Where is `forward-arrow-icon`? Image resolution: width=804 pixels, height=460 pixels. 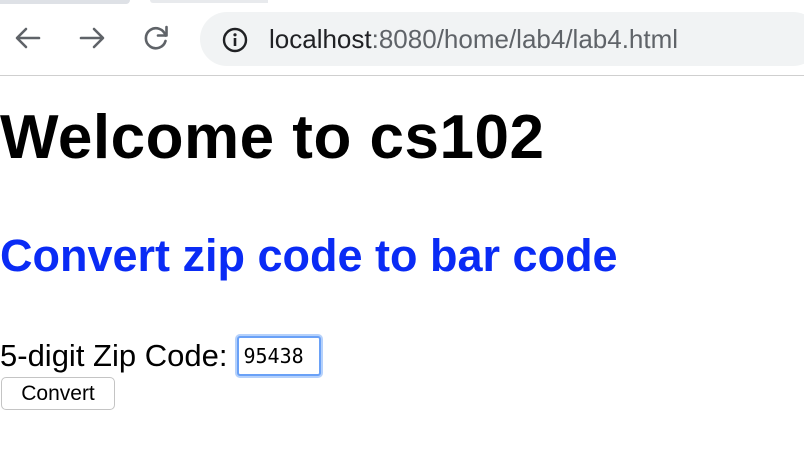 forward-arrow-icon is located at coordinates (92, 38).